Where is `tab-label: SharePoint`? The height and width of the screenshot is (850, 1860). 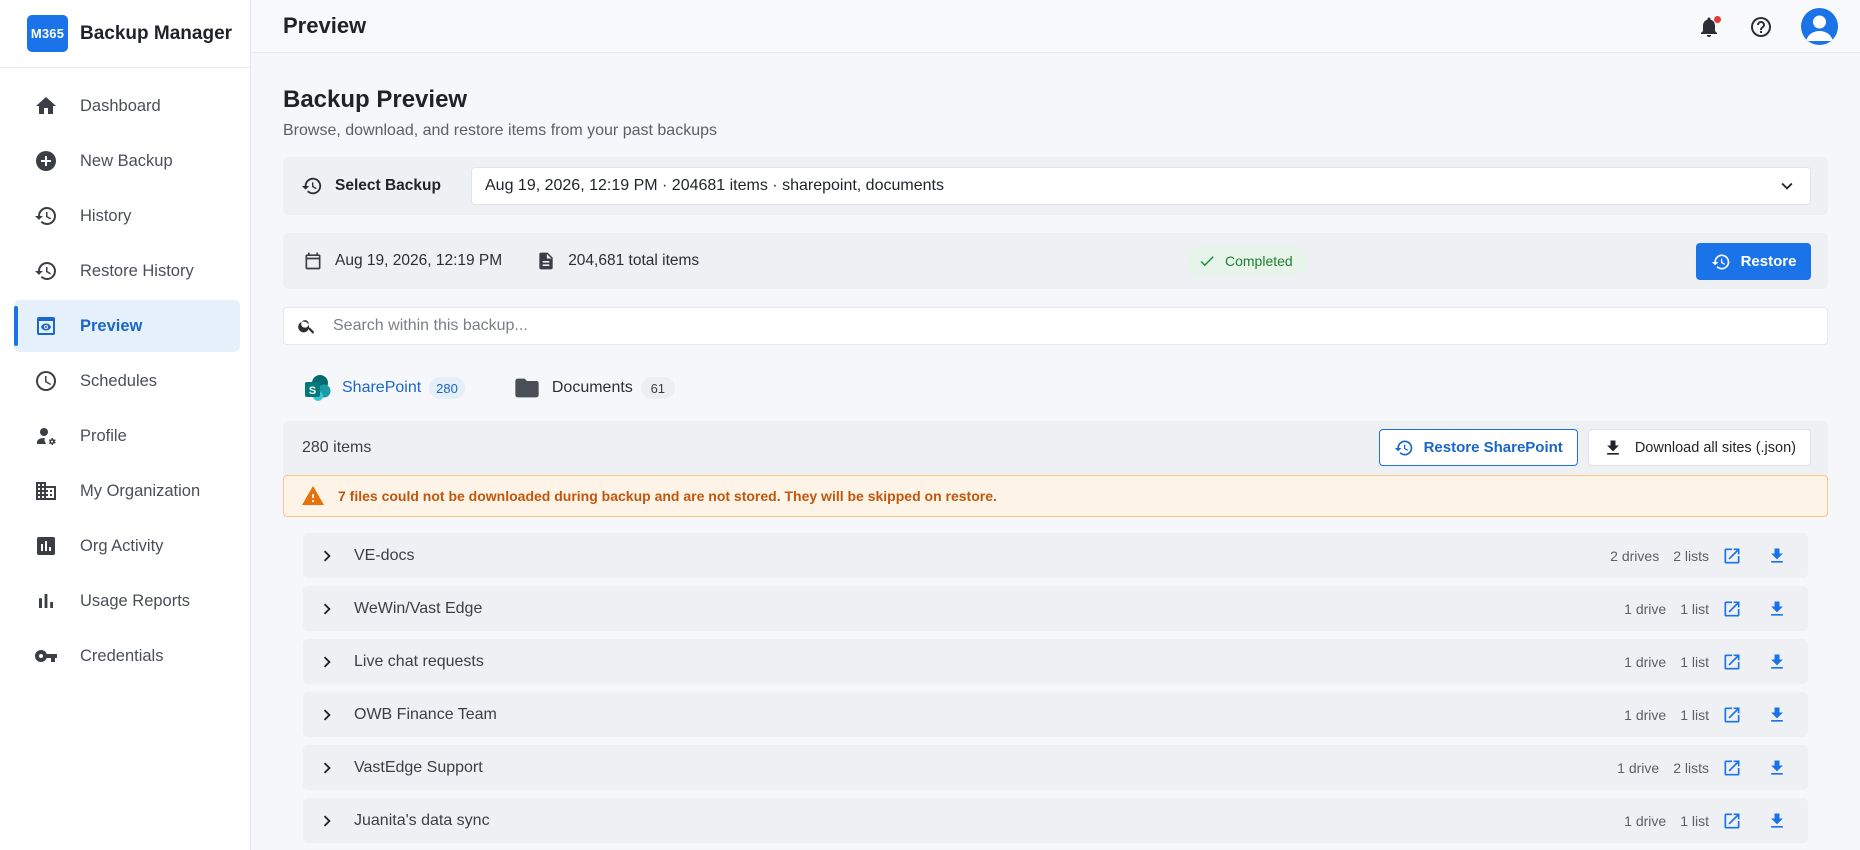
tab-label: SharePoint is located at coordinates (382, 387).